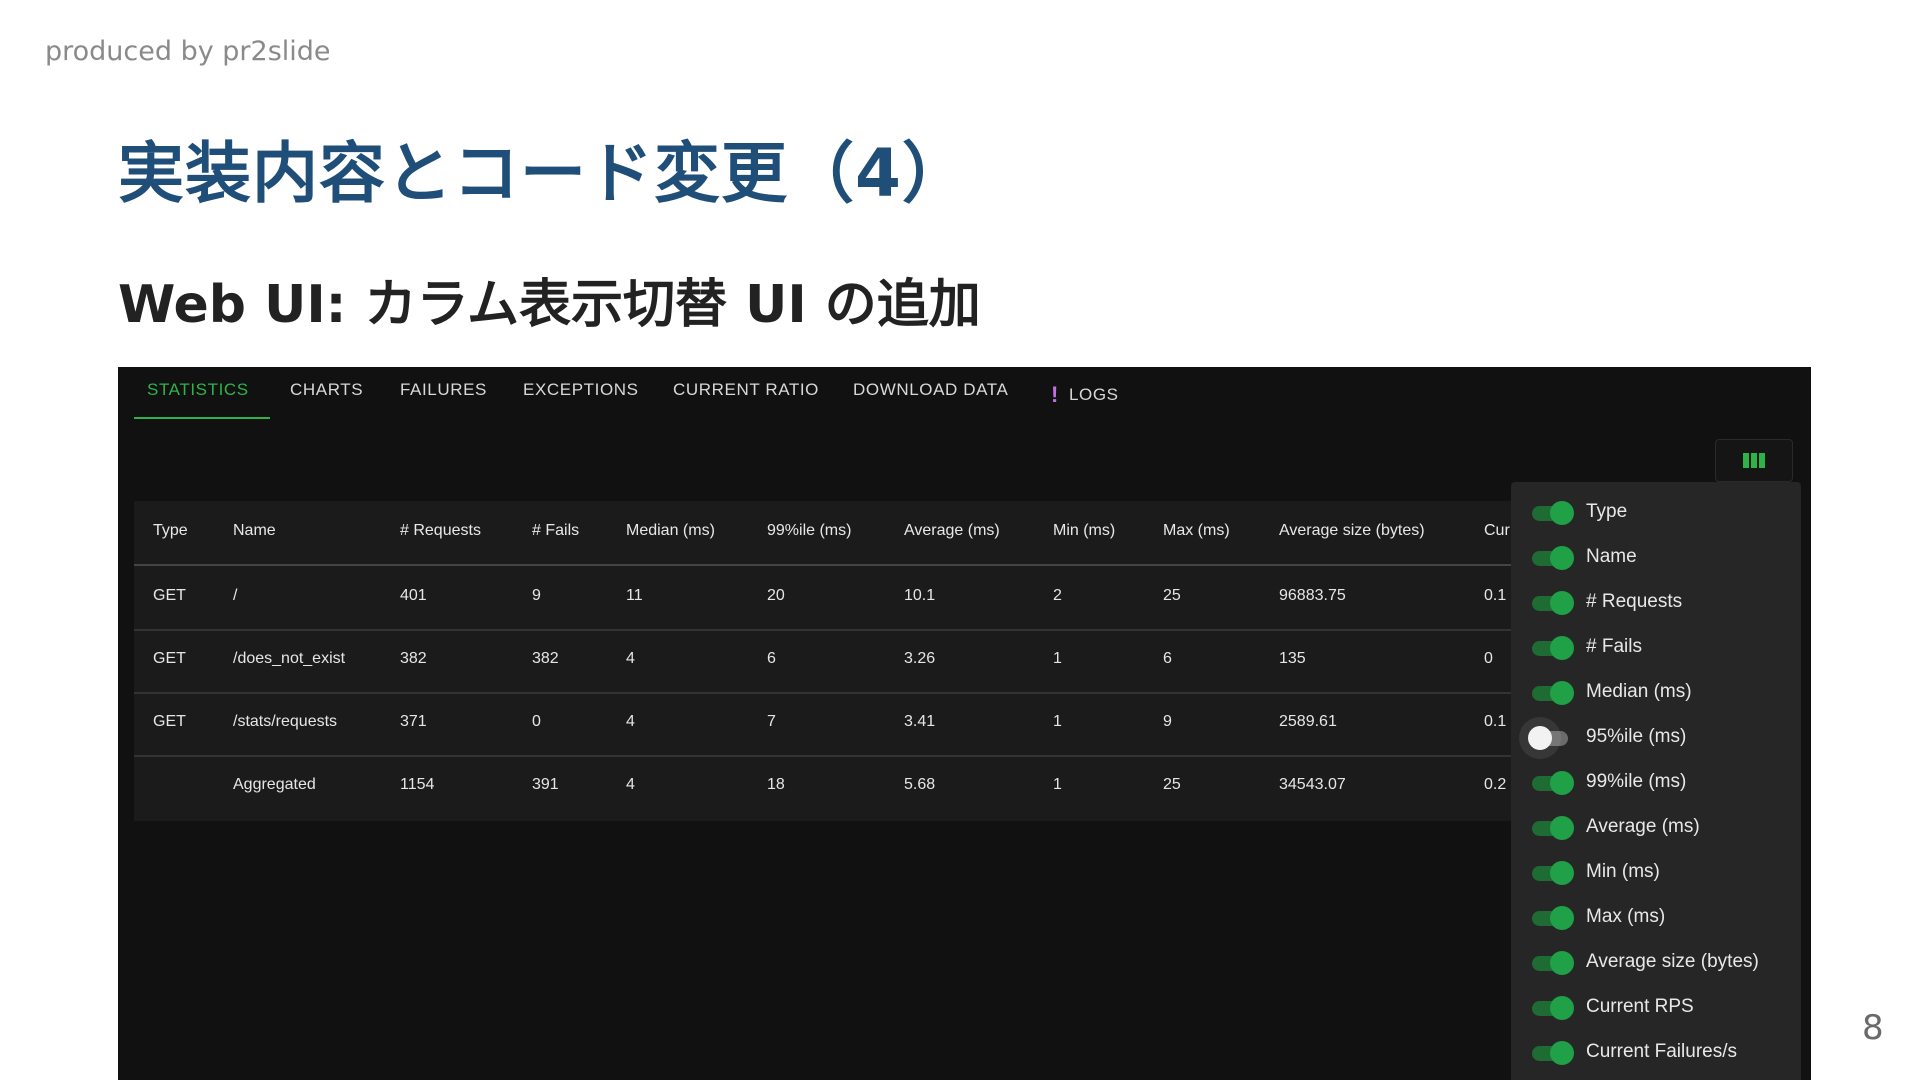 The height and width of the screenshot is (1080, 1920). Describe the element at coordinates (1497, 531) in the screenshot. I see `header-cell: Cur` at that location.